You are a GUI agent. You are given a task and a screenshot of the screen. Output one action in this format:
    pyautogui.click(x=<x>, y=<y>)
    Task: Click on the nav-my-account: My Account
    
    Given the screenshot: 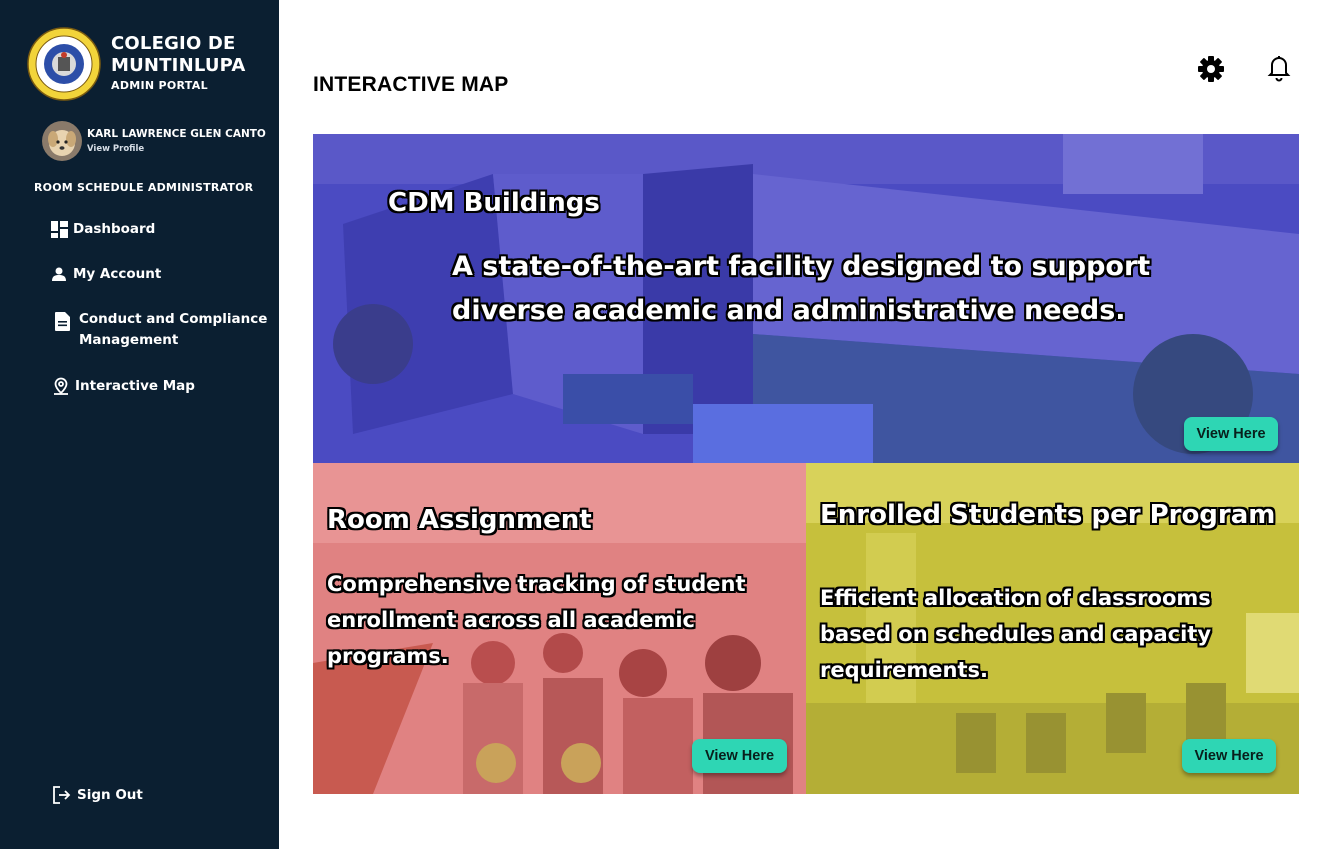 What is the action you would take?
    pyautogui.click(x=105, y=274)
    